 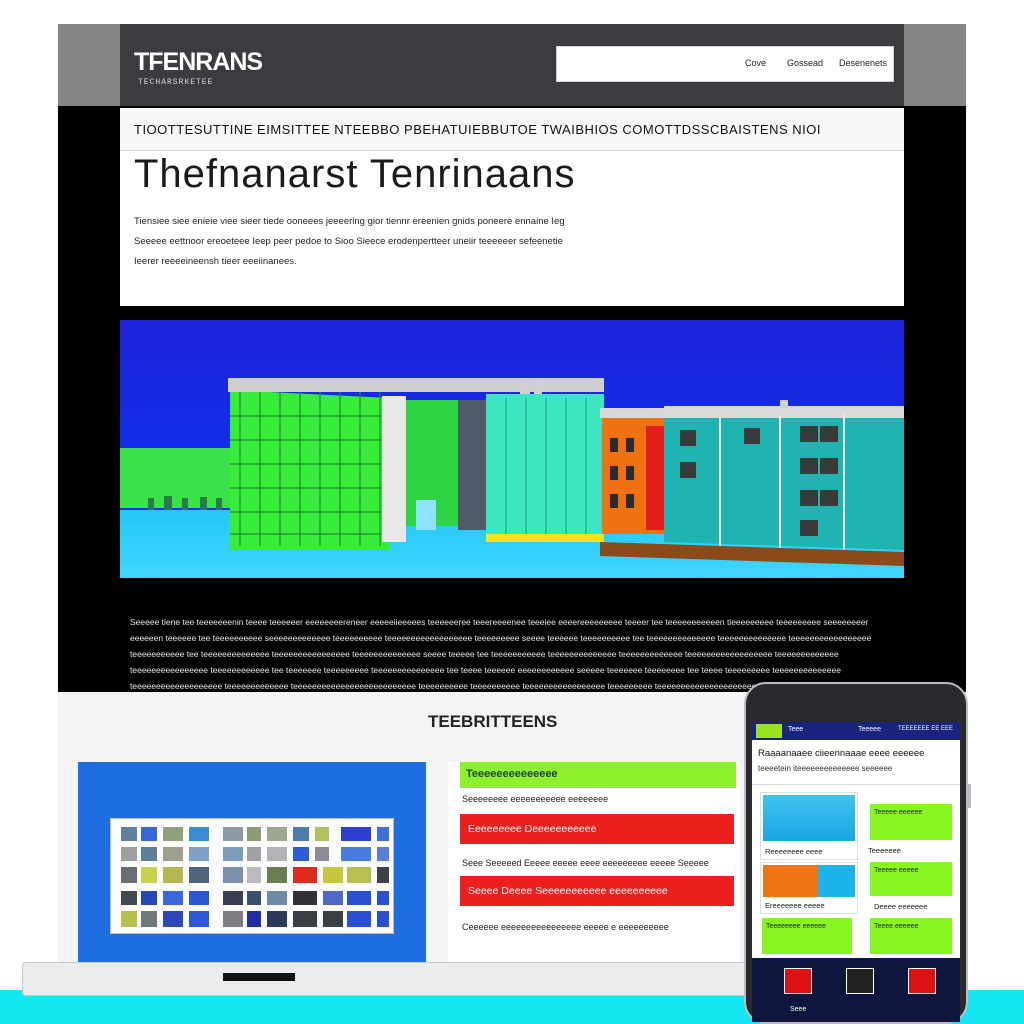 What do you see at coordinates (825, 768) in the screenshot?
I see `phone-subheading: teeeetein iteeeeeeeeeeeeee seeeeee` at bounding box center [825, 768].